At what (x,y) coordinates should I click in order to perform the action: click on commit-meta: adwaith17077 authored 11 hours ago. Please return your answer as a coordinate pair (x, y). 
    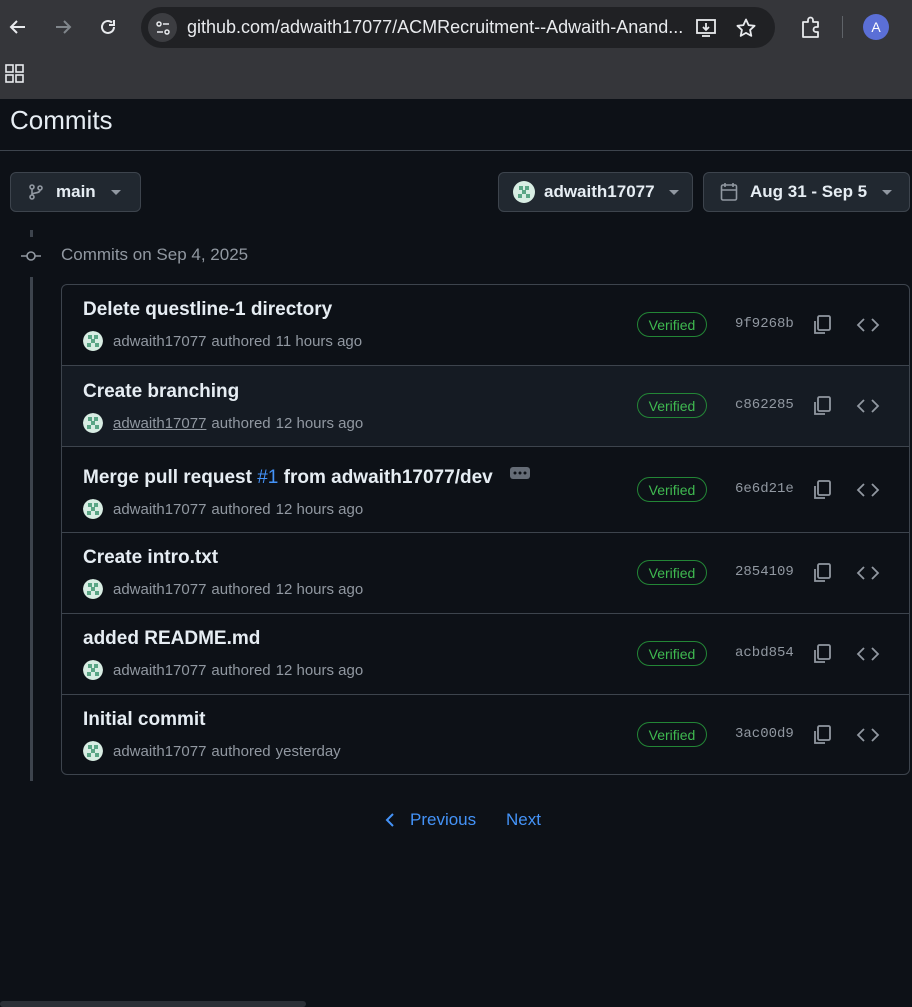
    Looking at the image, I should click on (222, 341).